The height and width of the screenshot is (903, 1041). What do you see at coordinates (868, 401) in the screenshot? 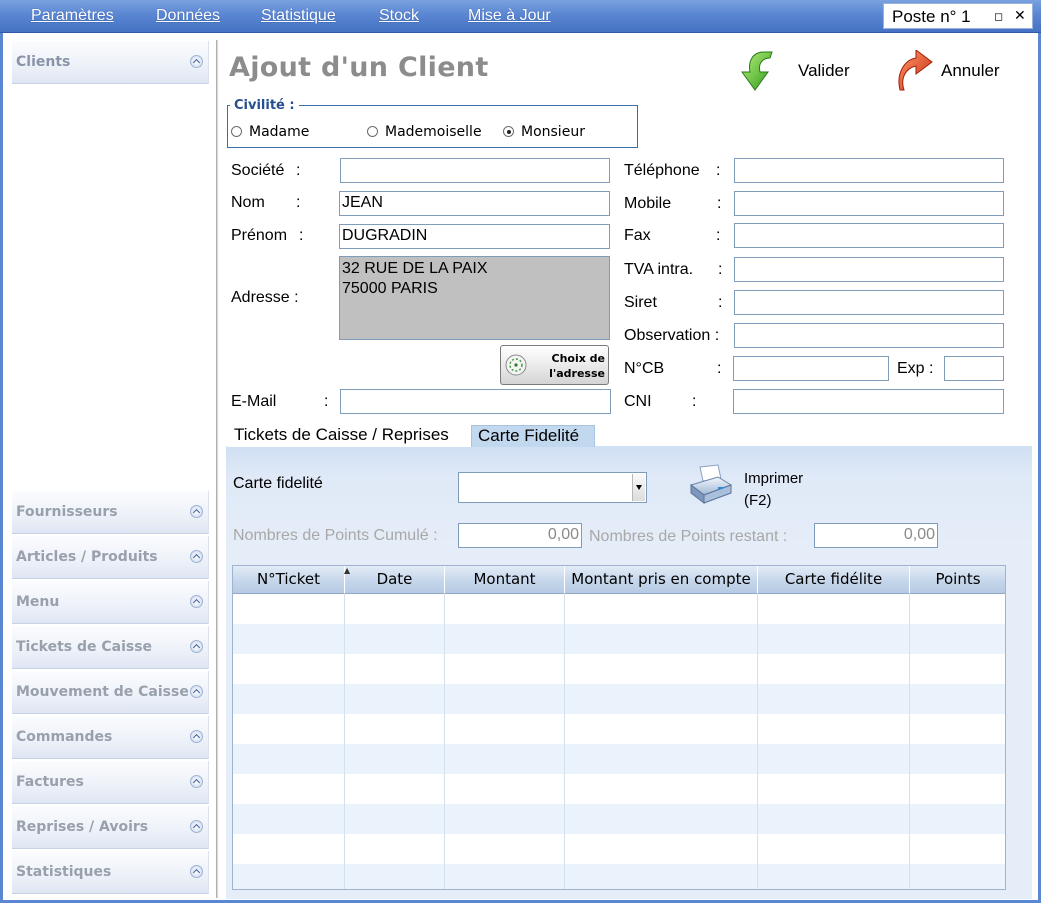
I see `cni-field` at bounding box center [868, 401].